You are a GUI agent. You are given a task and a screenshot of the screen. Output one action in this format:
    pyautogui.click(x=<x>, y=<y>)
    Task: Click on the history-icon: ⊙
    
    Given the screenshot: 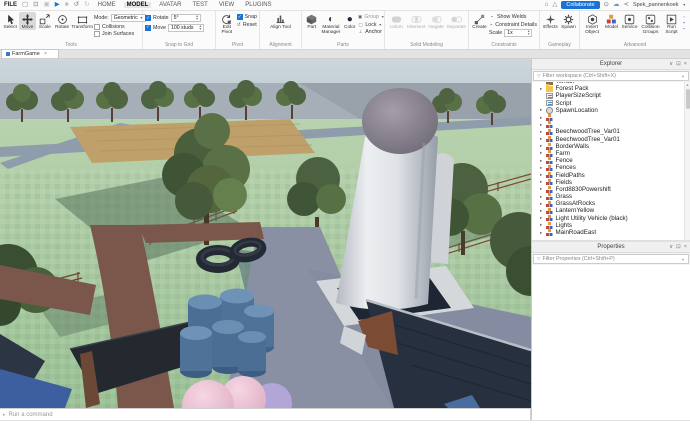 What is the action you would take?
    pyautogui.click(x=606, y=5)
    